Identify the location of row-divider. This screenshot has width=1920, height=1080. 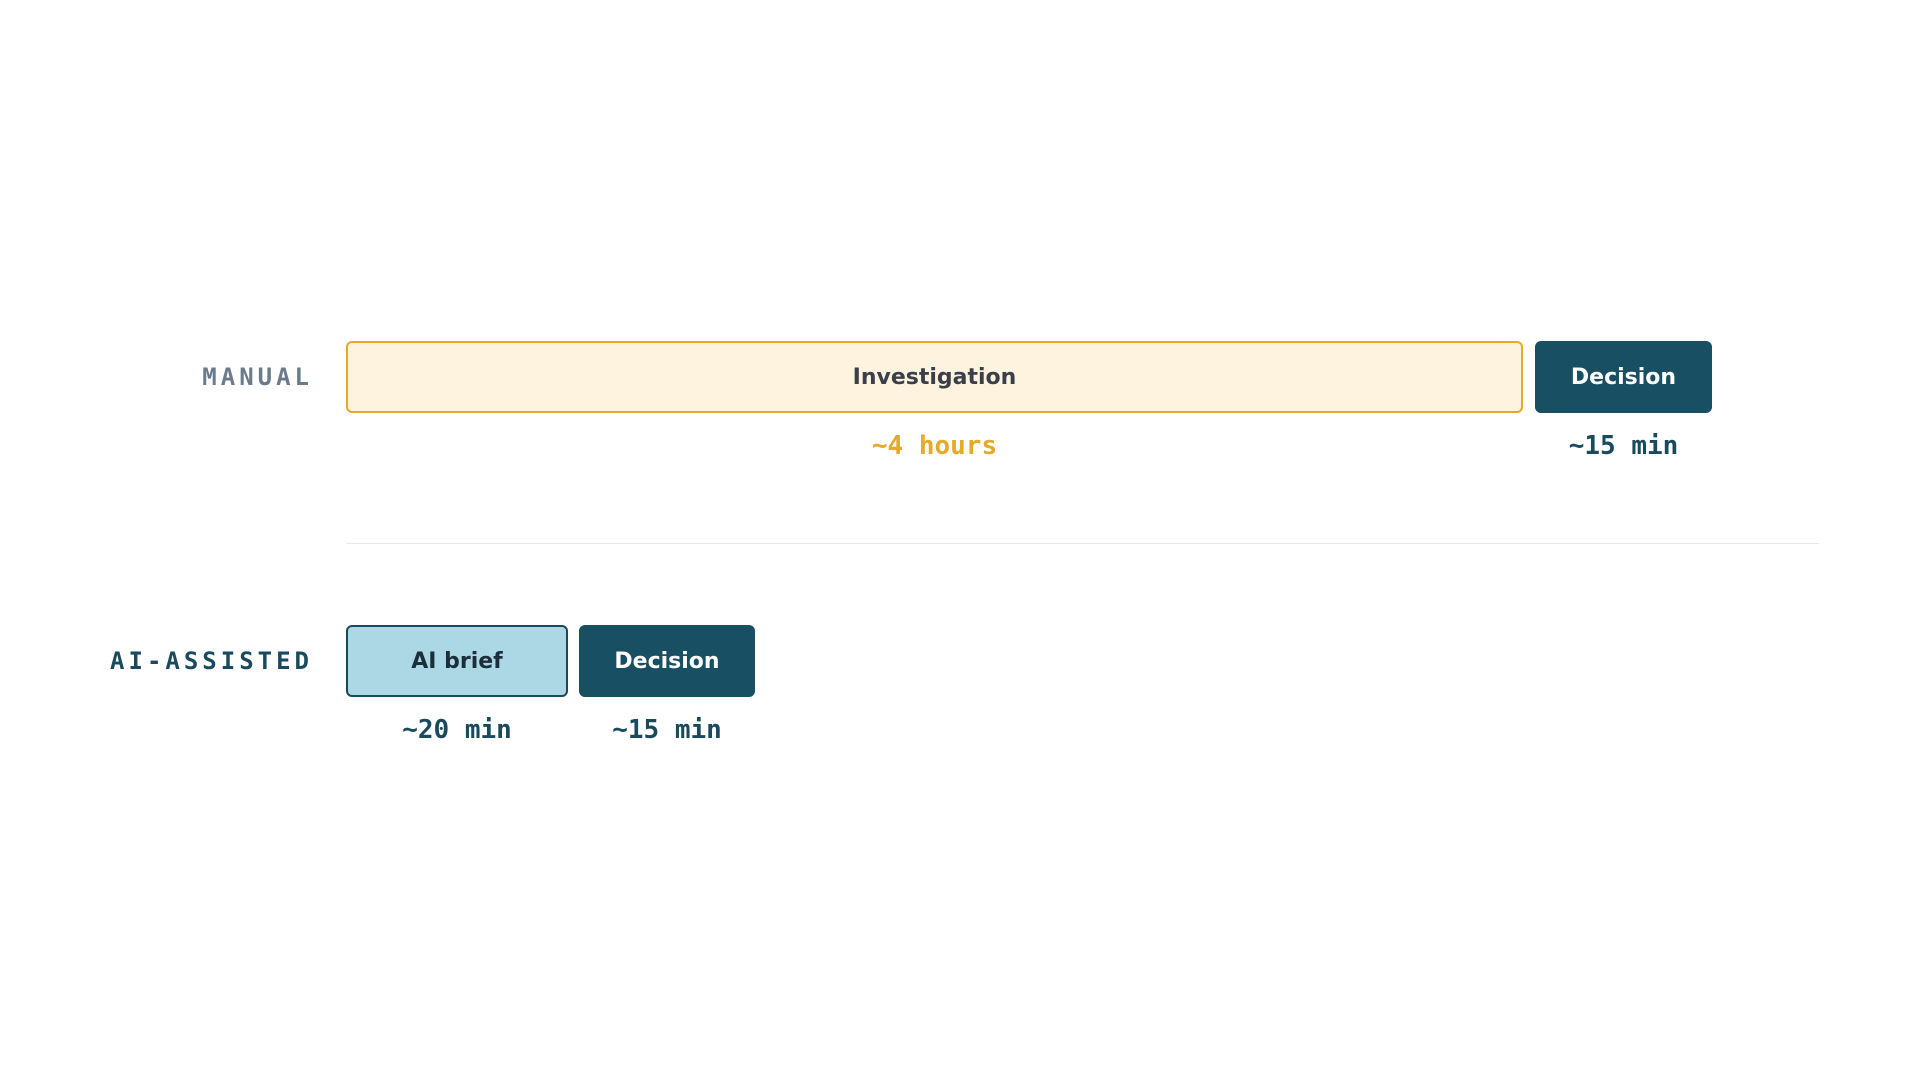
(1082, 543).